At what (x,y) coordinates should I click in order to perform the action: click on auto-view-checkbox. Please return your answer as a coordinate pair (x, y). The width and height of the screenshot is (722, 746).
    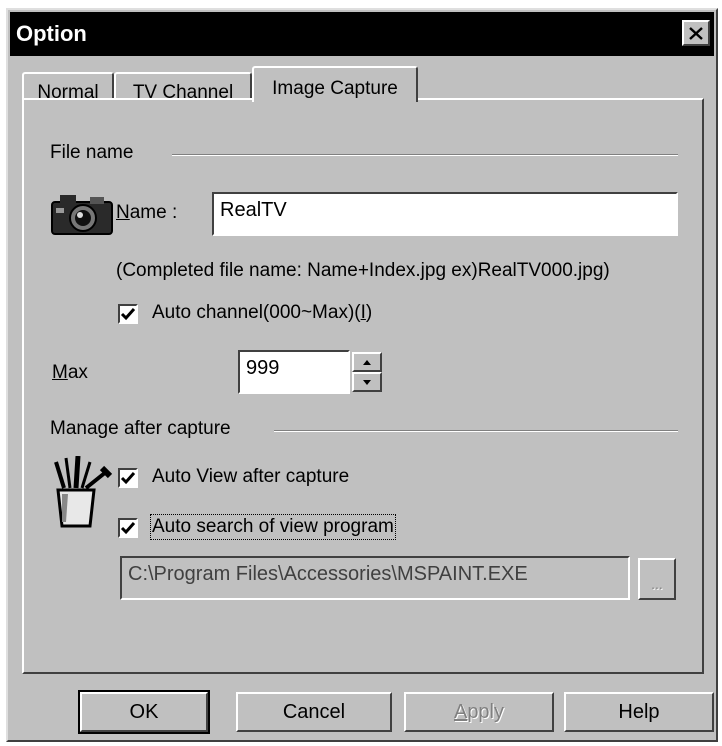
    Looking at the image, I should click on (128, 478).